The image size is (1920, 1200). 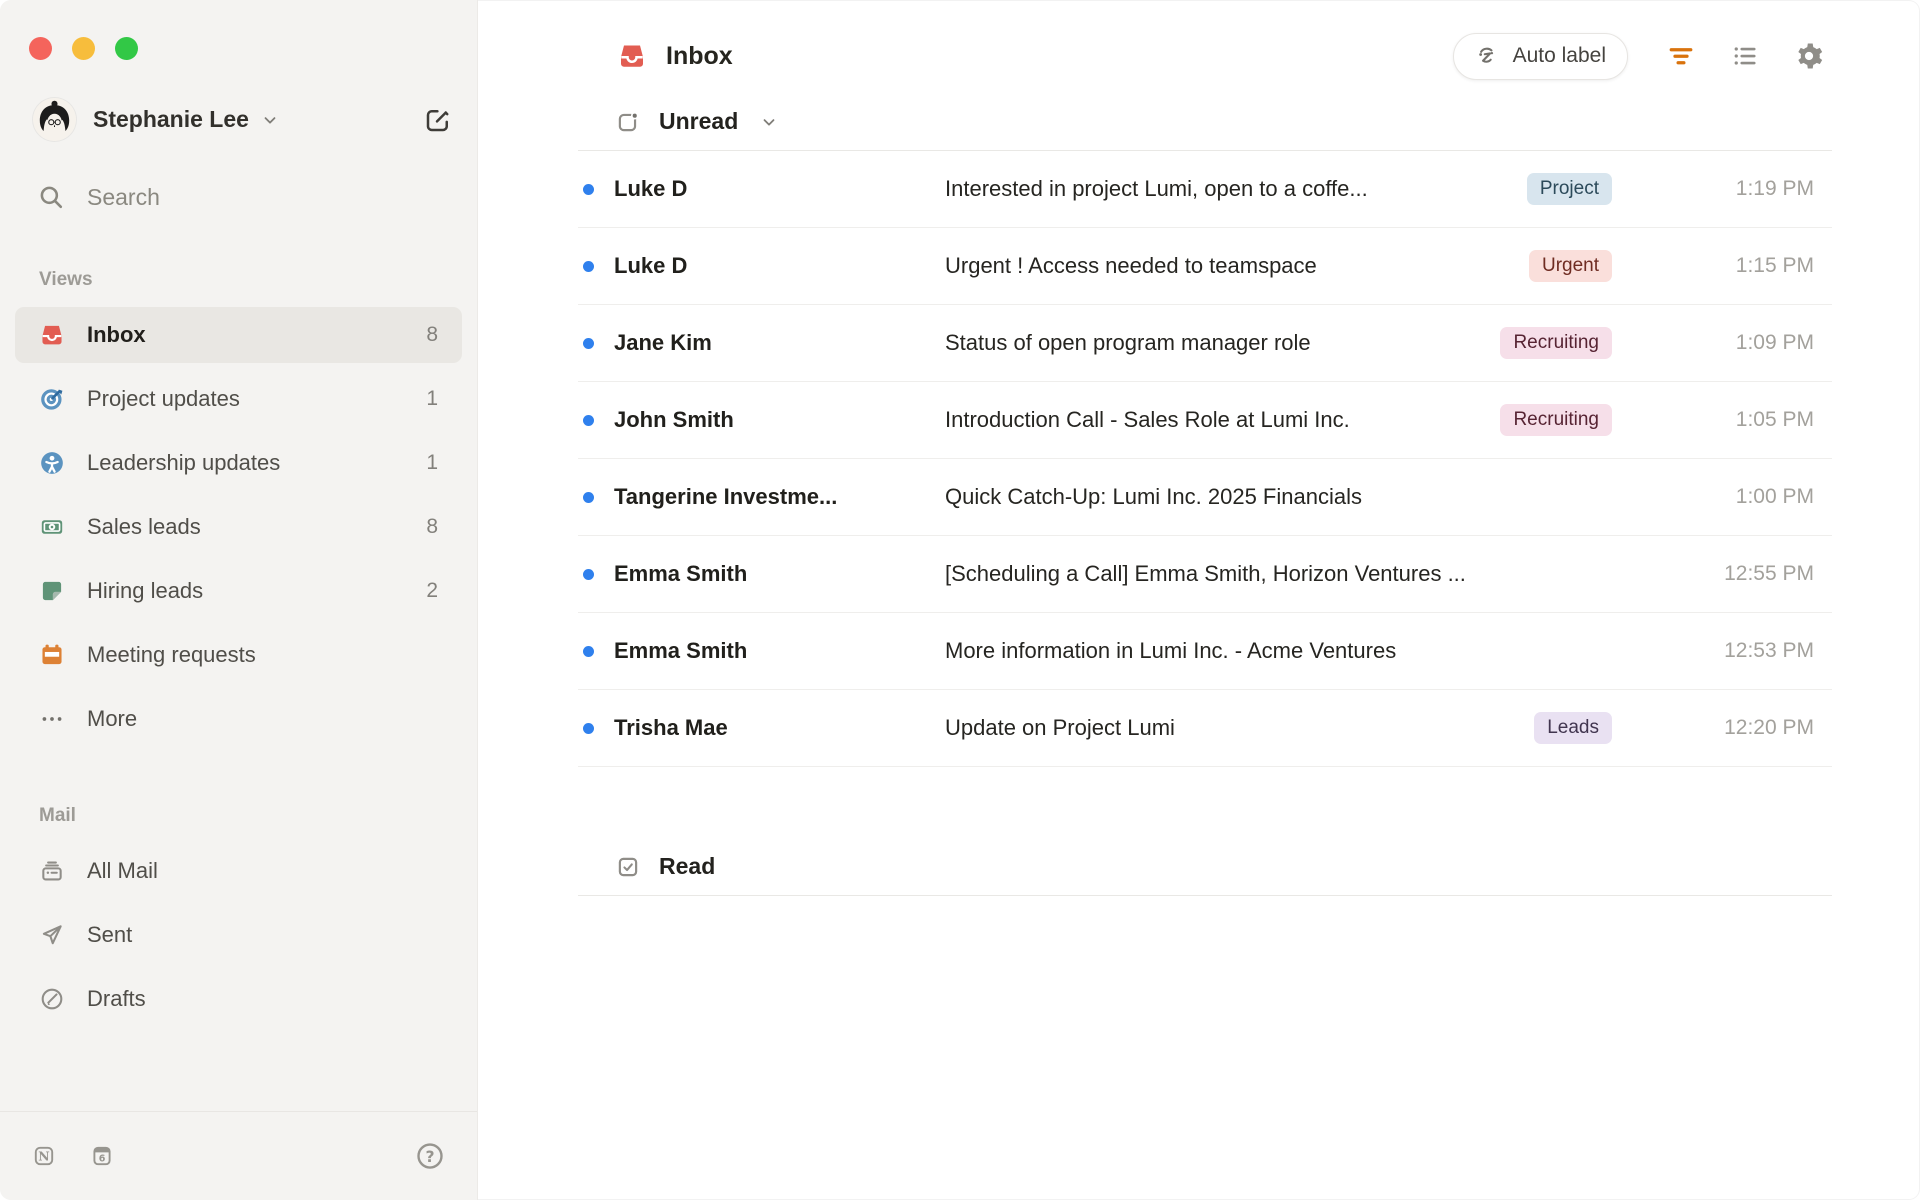 I want to click on label-tag: Urgent, so click(x=1570, y=266).